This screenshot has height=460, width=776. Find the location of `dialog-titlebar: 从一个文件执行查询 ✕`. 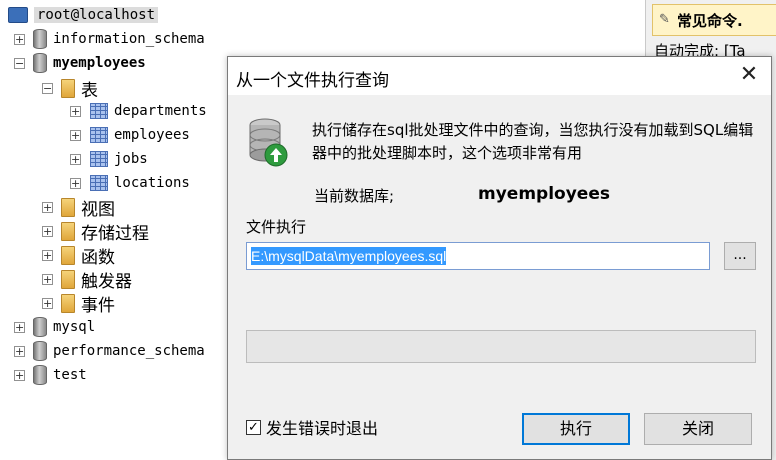

dialog-titlebar: 从一个文件执行查询 ✕ is located at coordinates (499, 76).